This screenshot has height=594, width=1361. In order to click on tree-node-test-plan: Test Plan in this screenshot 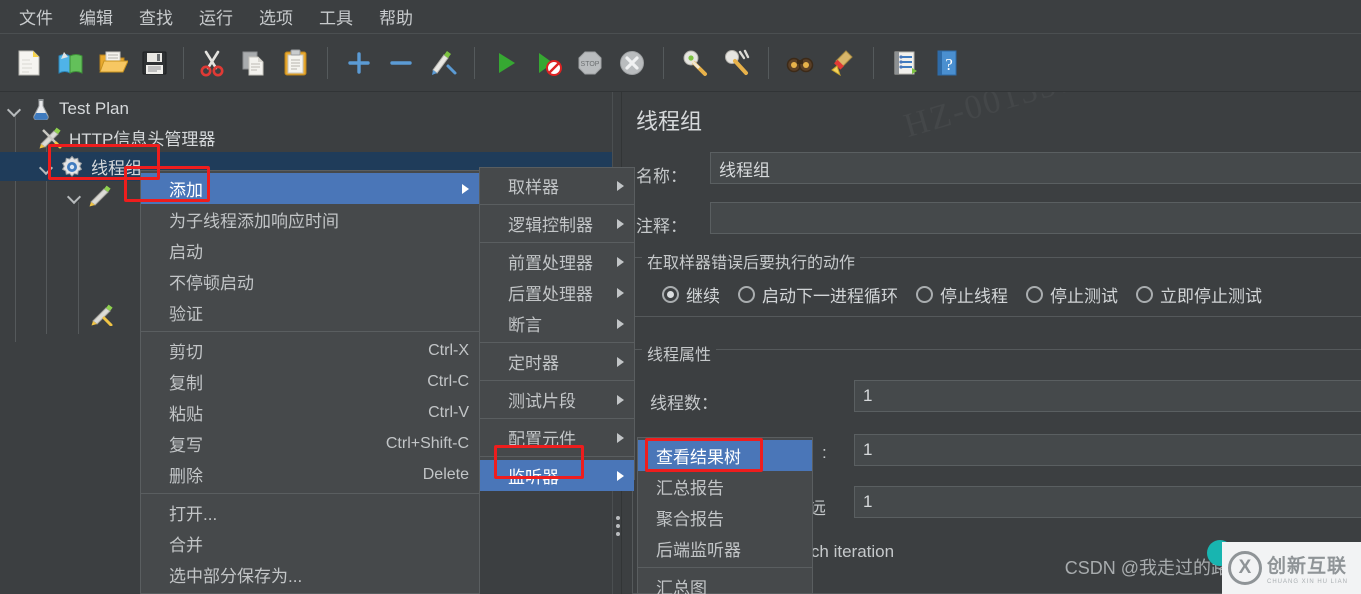, I will do `click(306, 108)`.